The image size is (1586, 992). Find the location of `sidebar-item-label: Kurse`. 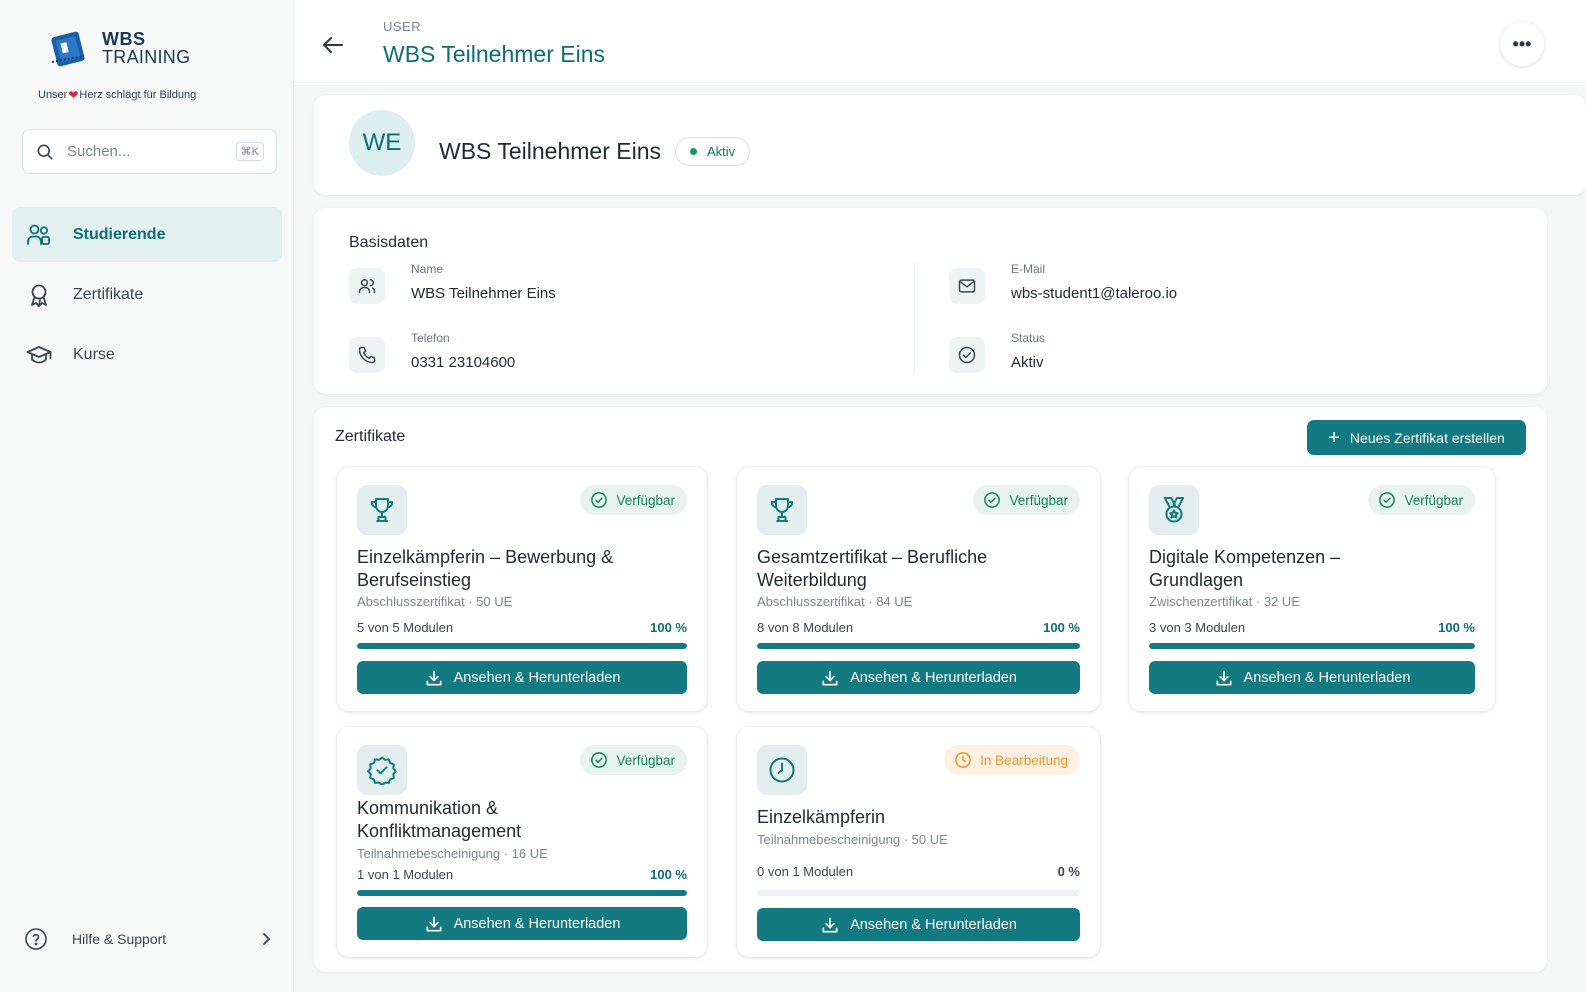

sidebar-item-label: Kurse is located at coordinates (94, 354).